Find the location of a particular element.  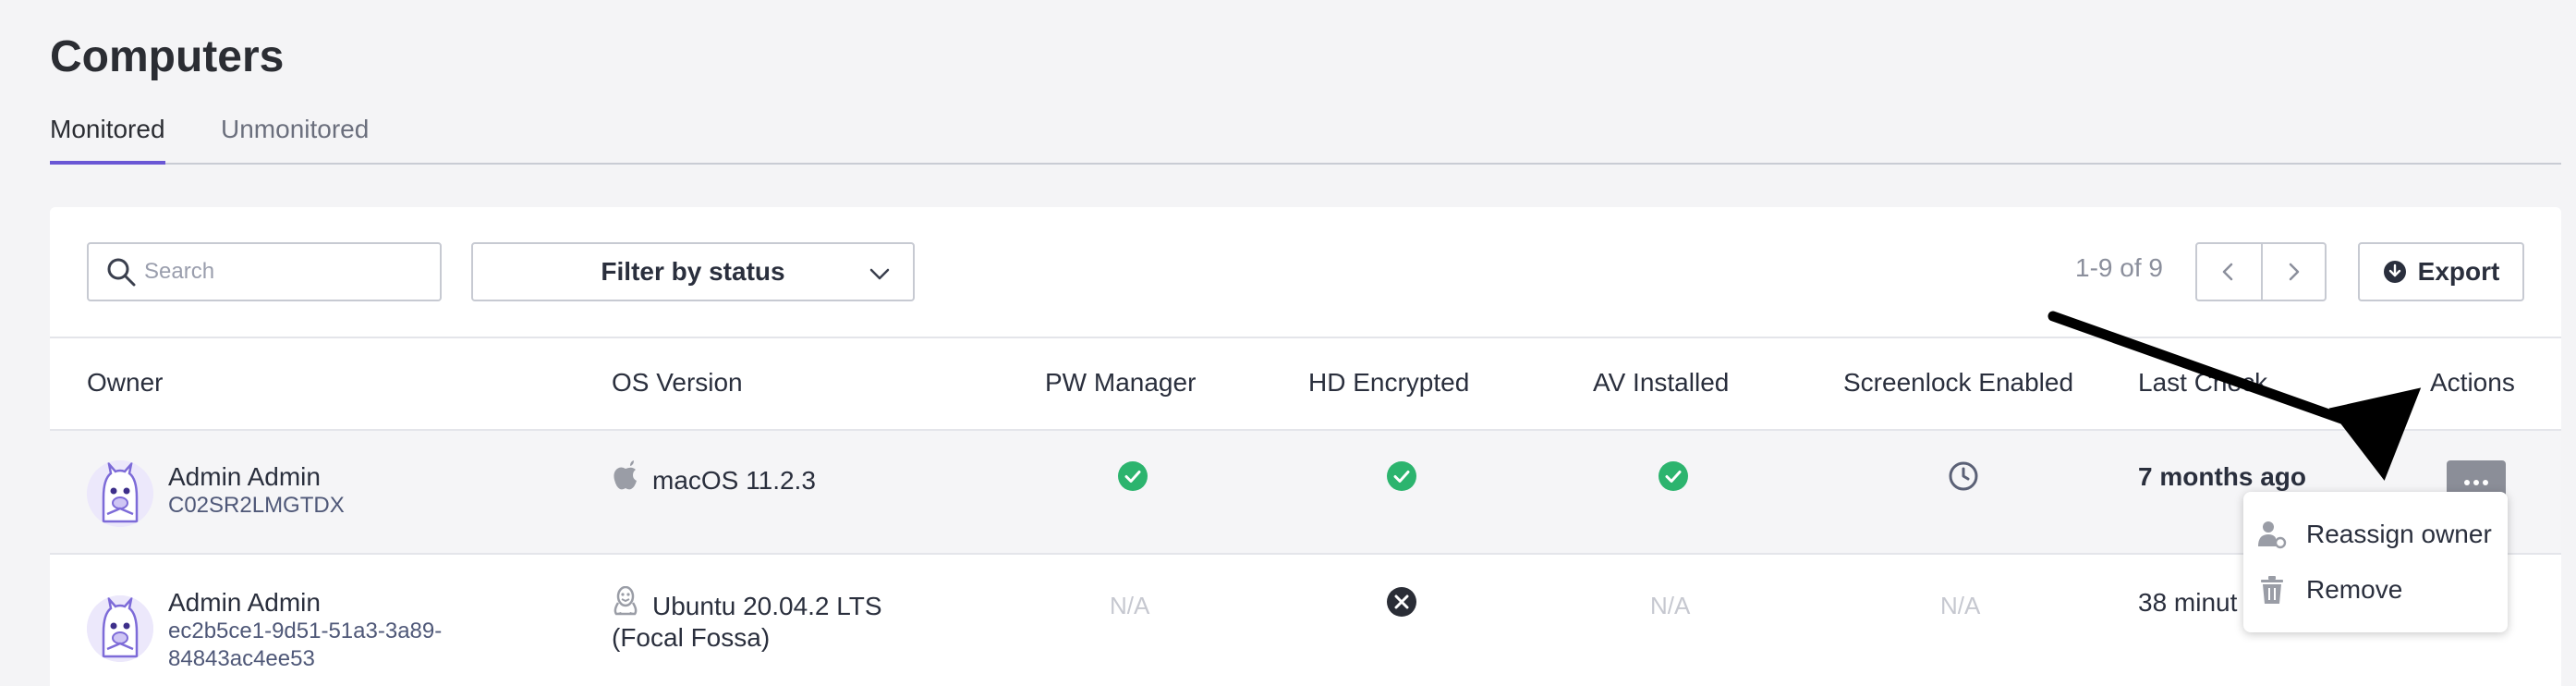

menu-item-remove: Remove is located at coordinates (2377, 590).